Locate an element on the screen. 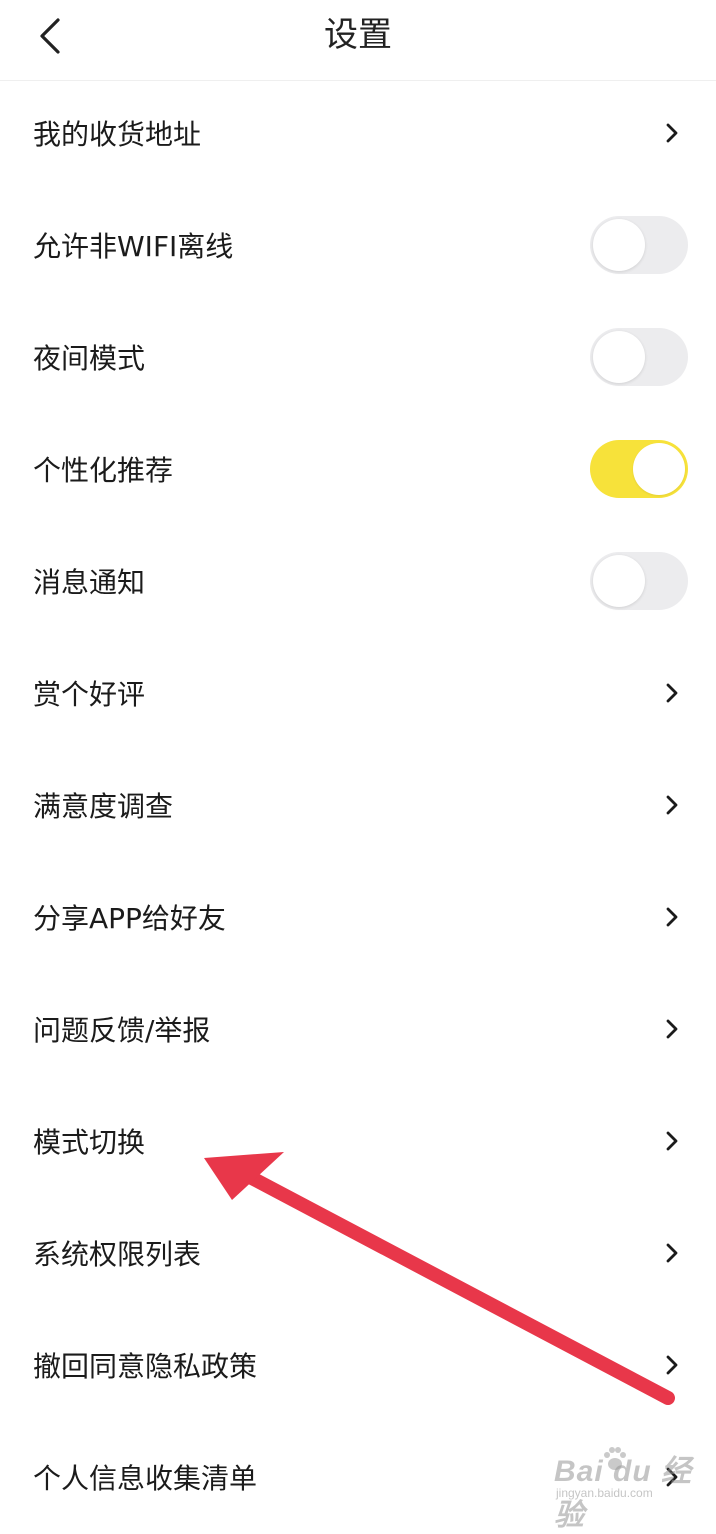 This screenshot has width=716, height=1534. settings-row: 满意度调查 is located at coordinates (358, 805).